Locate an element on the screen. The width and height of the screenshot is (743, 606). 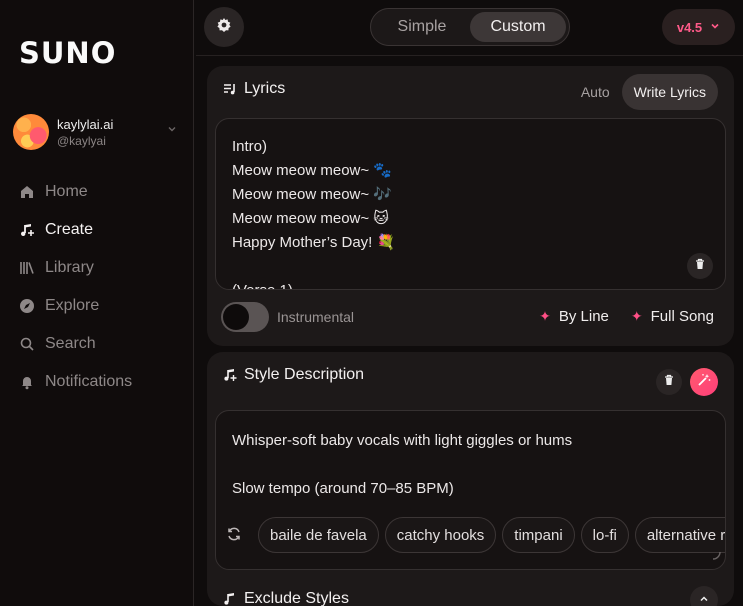
lyrics-line is located at coordinates (470, 267).